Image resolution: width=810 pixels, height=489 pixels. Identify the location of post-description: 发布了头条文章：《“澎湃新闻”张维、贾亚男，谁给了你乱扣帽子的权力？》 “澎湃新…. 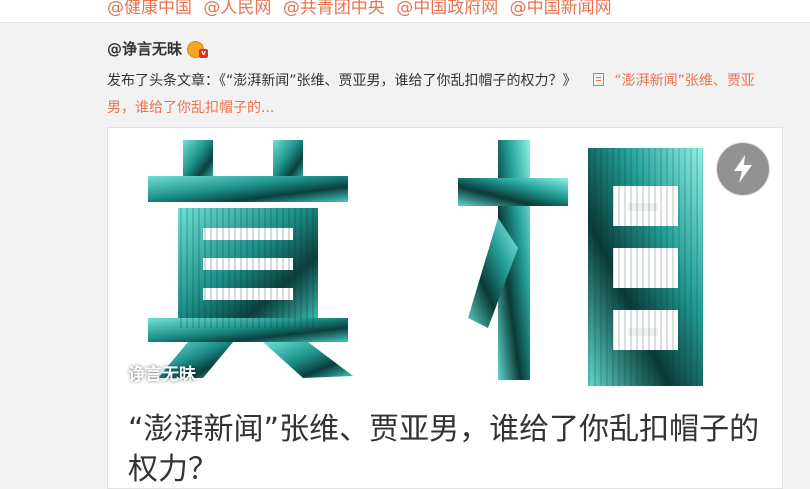
(443, 95).